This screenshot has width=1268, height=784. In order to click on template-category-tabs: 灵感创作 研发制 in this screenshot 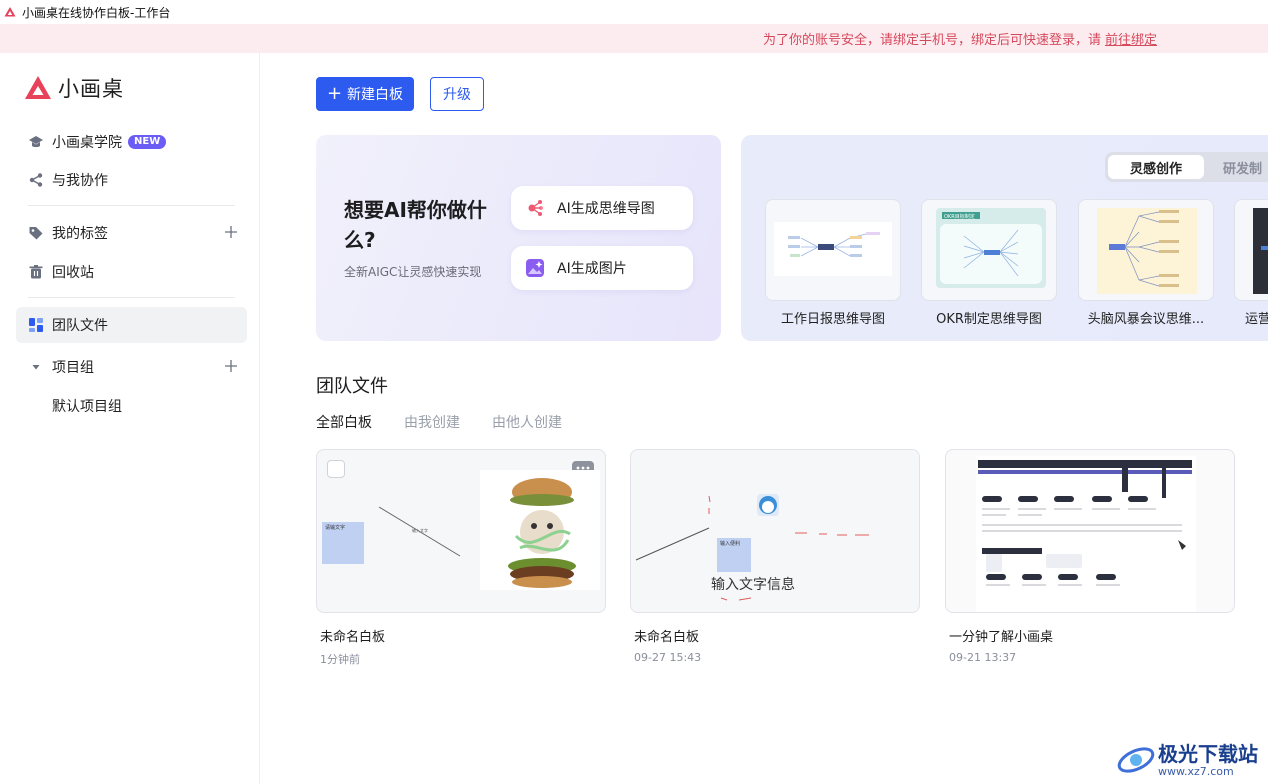, I will do `click(1186, 167)`.